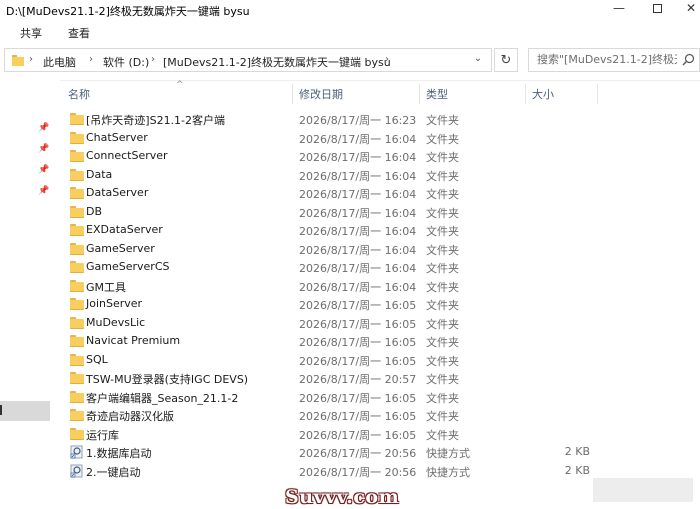  Describe the element at coordinates (478, 61) in the screenshot. I see `chevron-down-icon: ⌄` at that location.